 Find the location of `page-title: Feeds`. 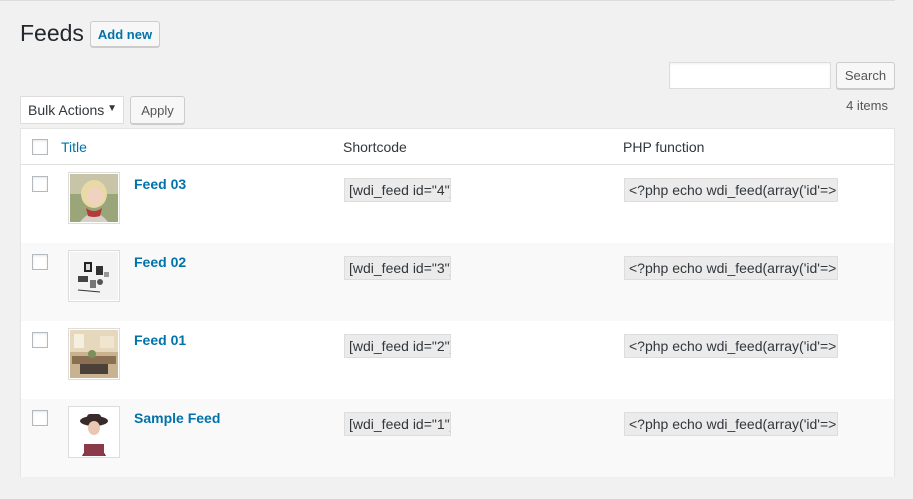

page-title: Feeds is located at coordinates (52, 33).